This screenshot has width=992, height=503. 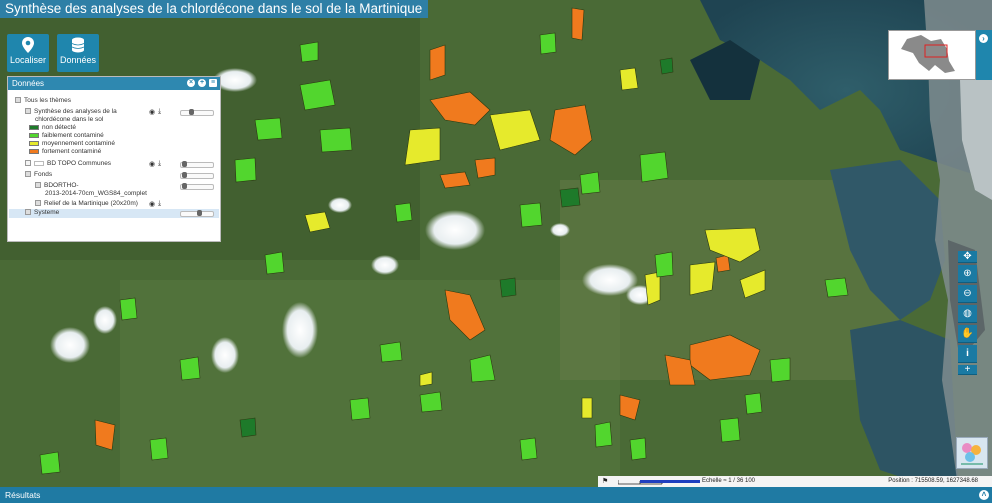 What do you see at coordinates (728, 481) in the screenshot?
I see `scale-label: Echelle ≈ 1 / 36 100` at bounding box center [728, 481].